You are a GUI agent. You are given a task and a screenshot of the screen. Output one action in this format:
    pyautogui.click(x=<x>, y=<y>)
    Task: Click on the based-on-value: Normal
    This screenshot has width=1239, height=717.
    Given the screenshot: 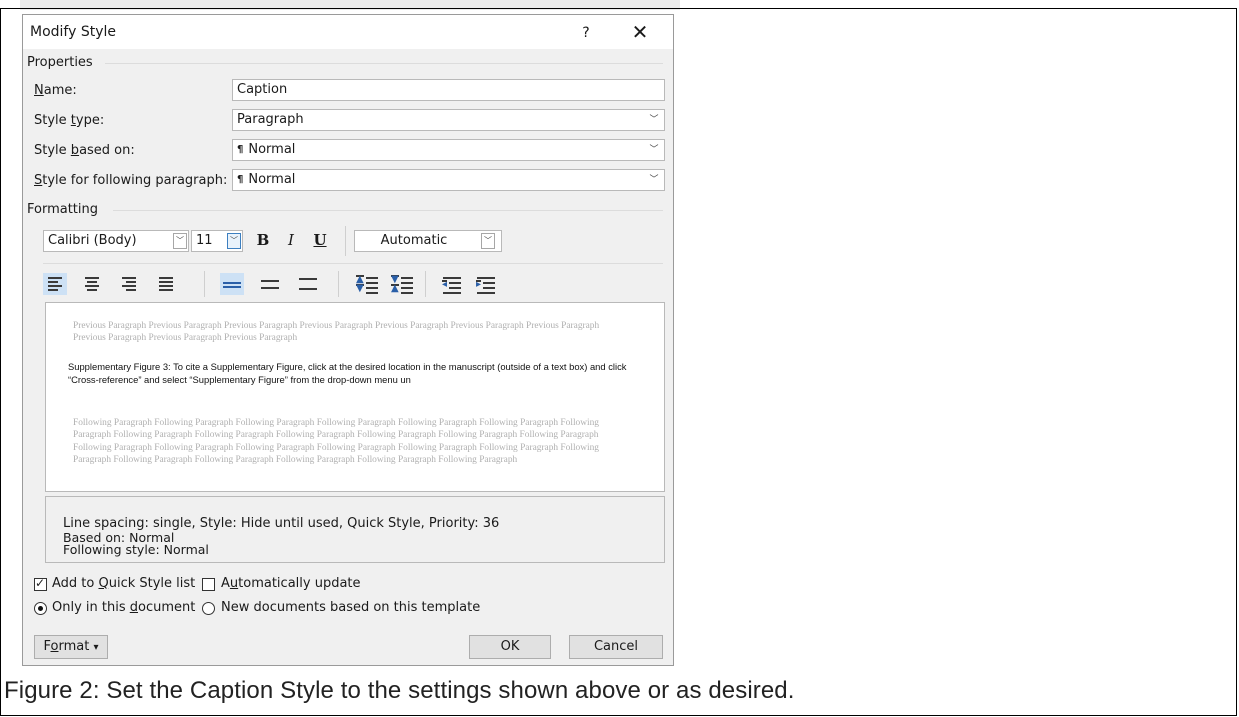 What is the action you would take?
    pyautogui.click(x=272, y=149)
    